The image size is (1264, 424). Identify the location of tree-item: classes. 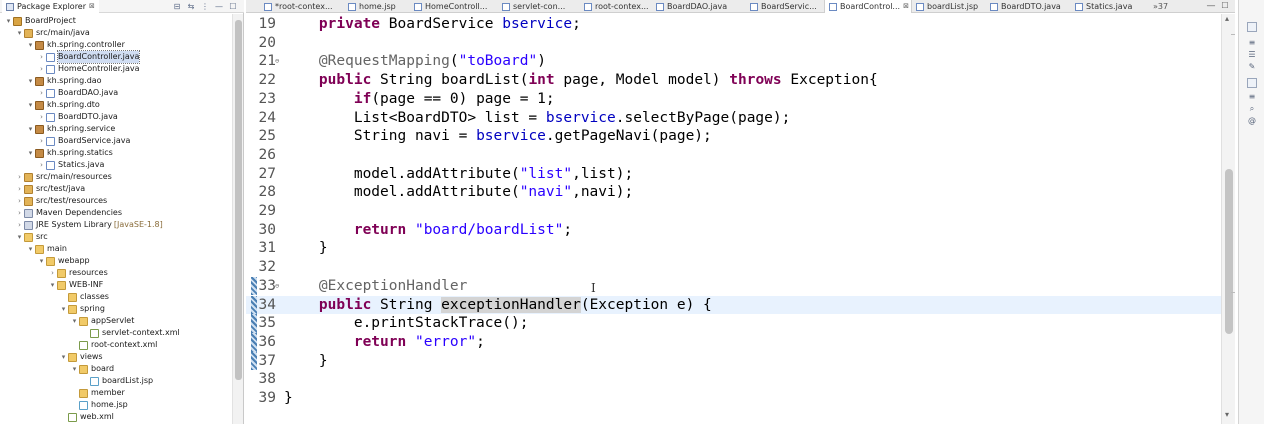
(84, 297).